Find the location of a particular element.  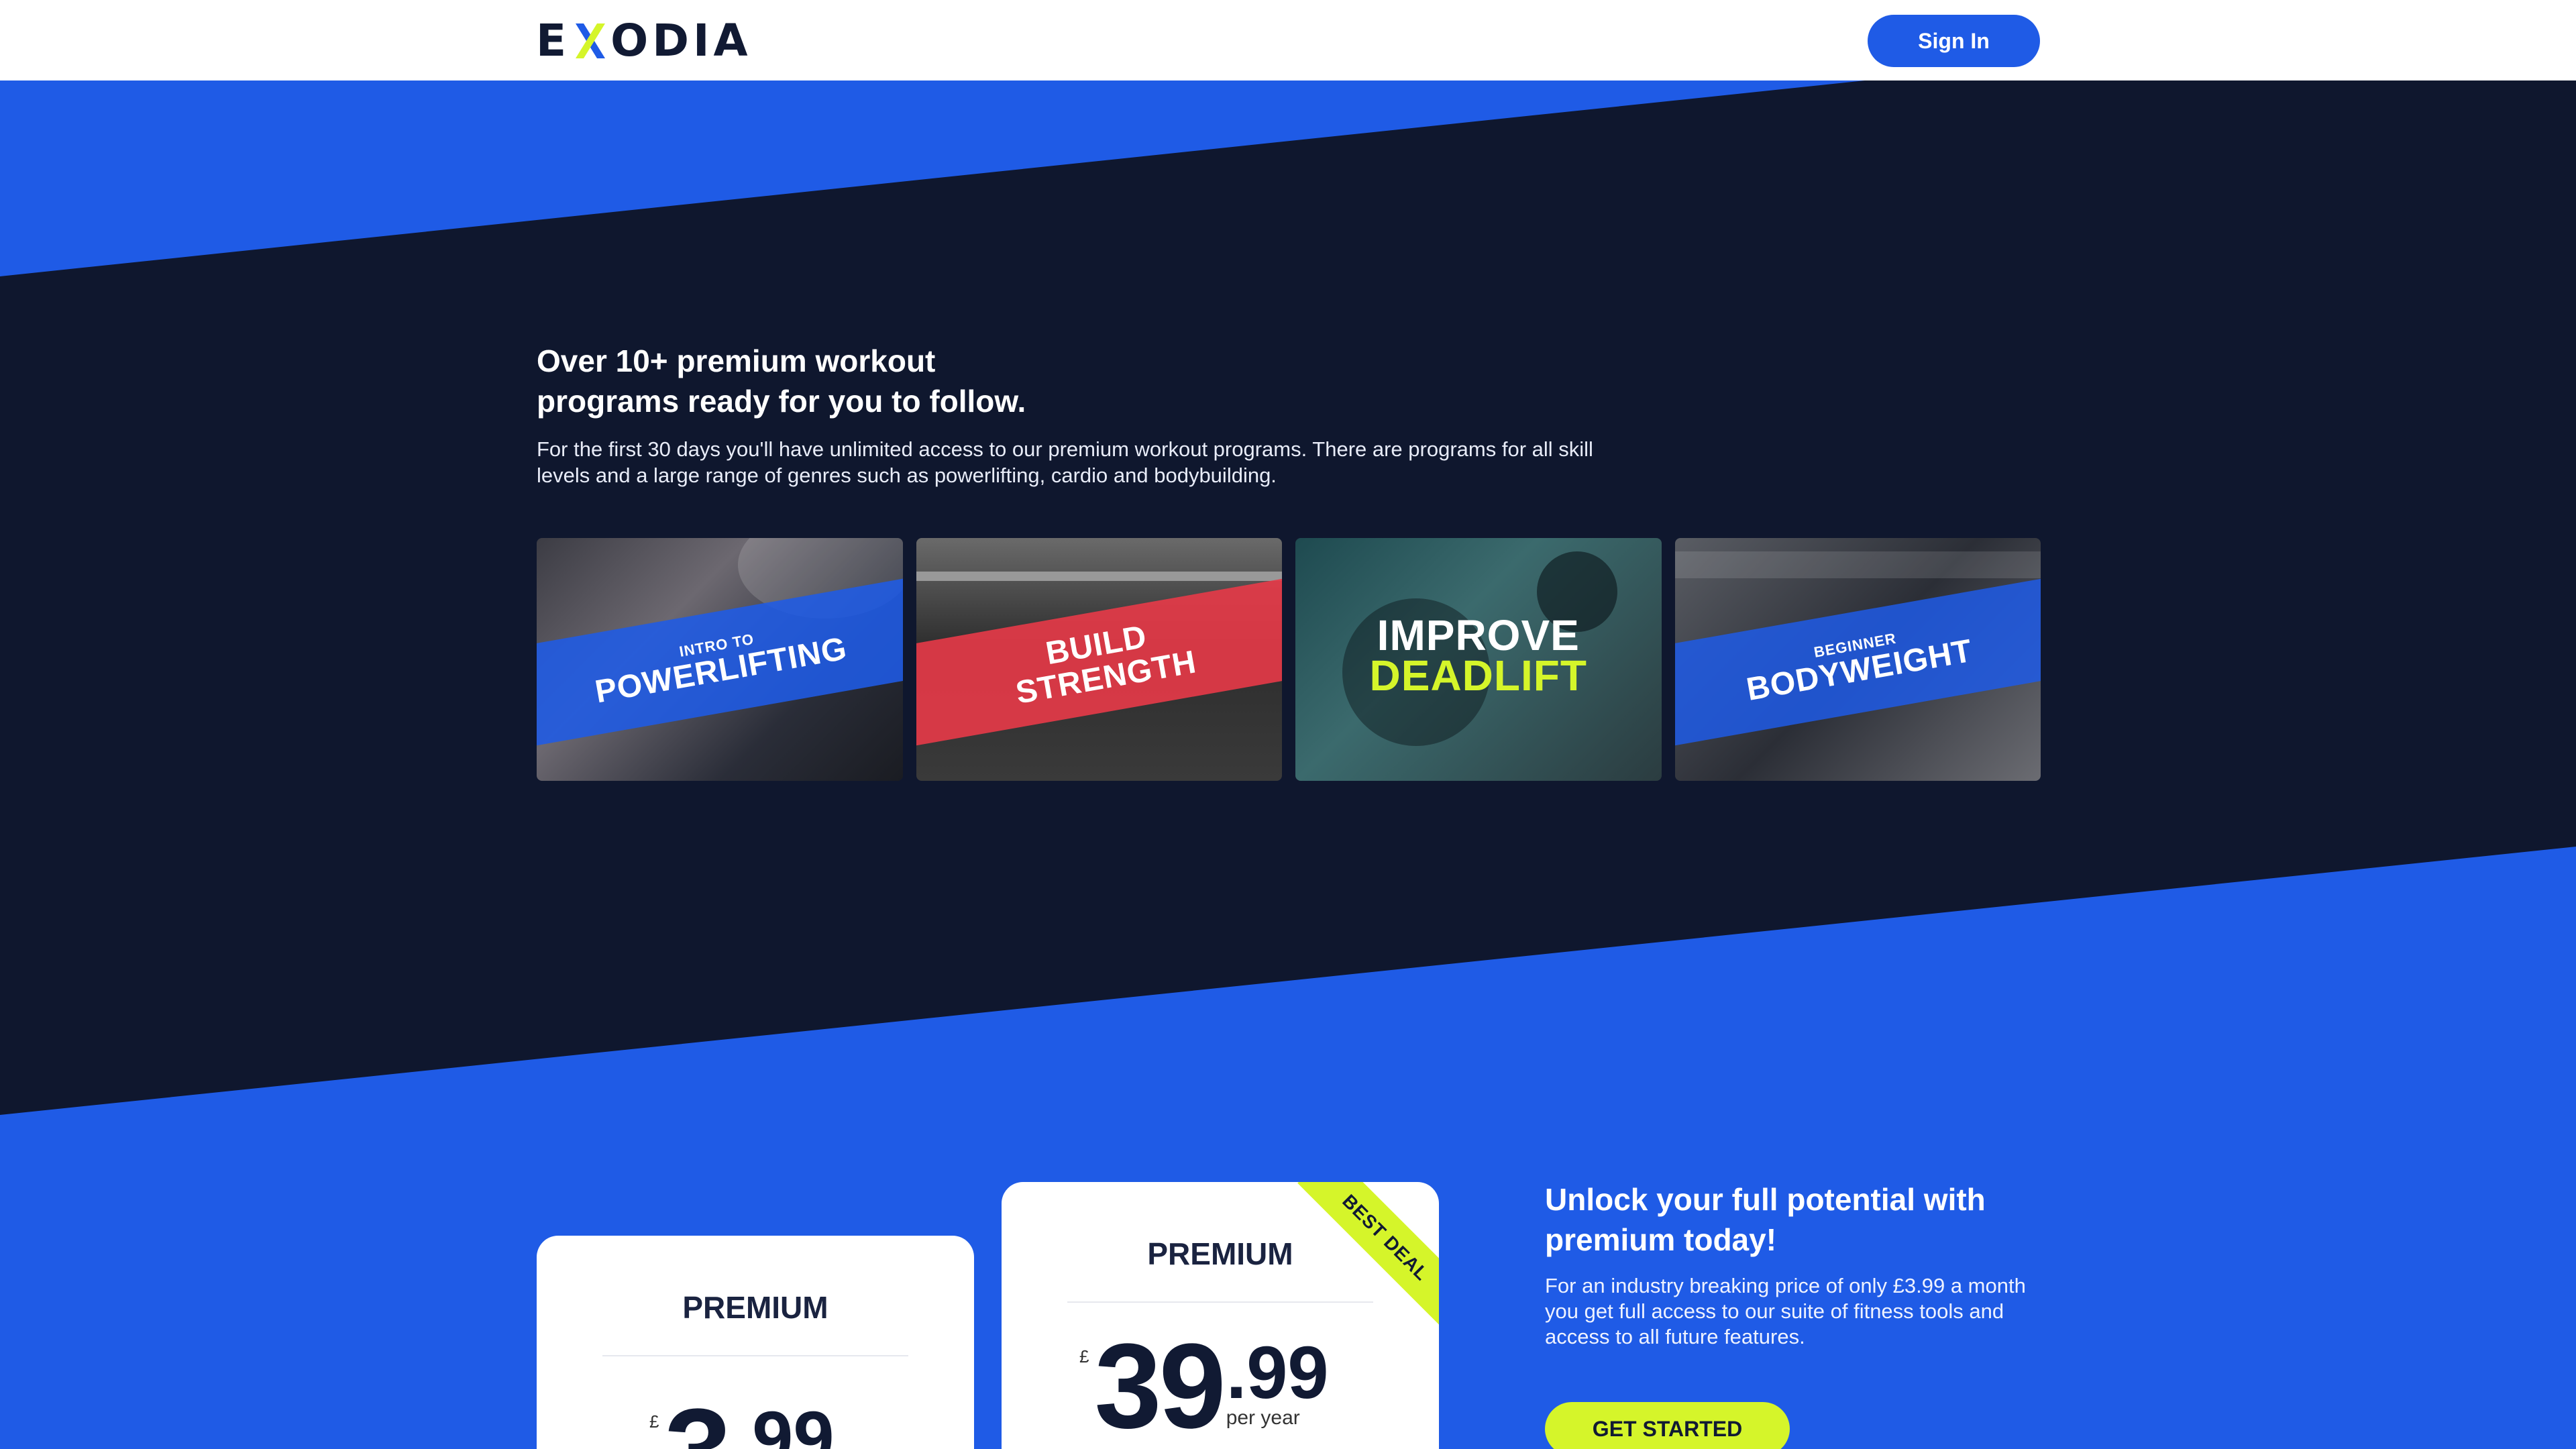

program-card-improve-deadlift: IMPROVE DEADLIFT is located at coordinates (1478, 659).